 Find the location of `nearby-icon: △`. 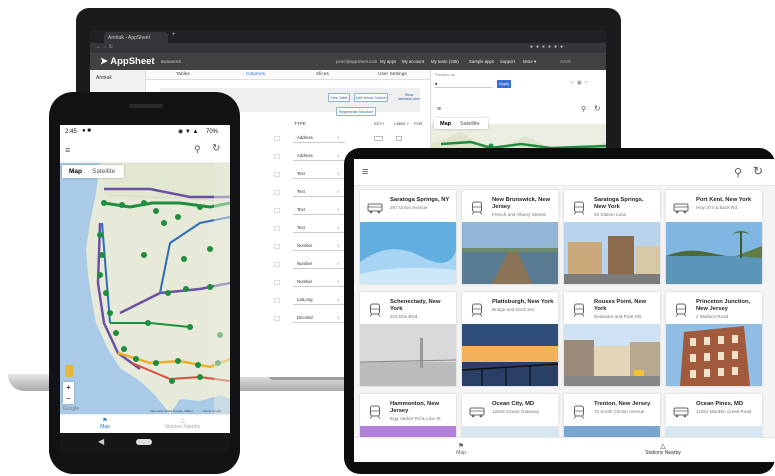

nearby-icon: △ is located at coordinates (182, 421).